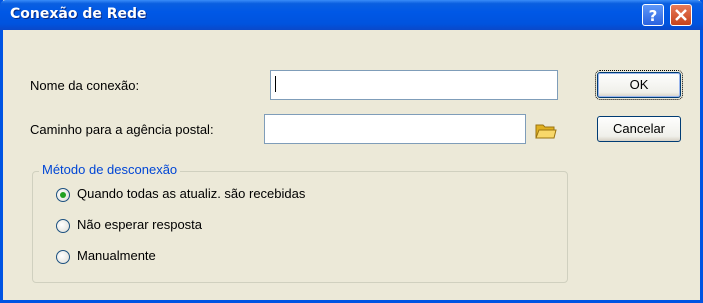 This screenshot has height=303, width=703. I want to click on radio-wait-all-updates, so click(63, 195).